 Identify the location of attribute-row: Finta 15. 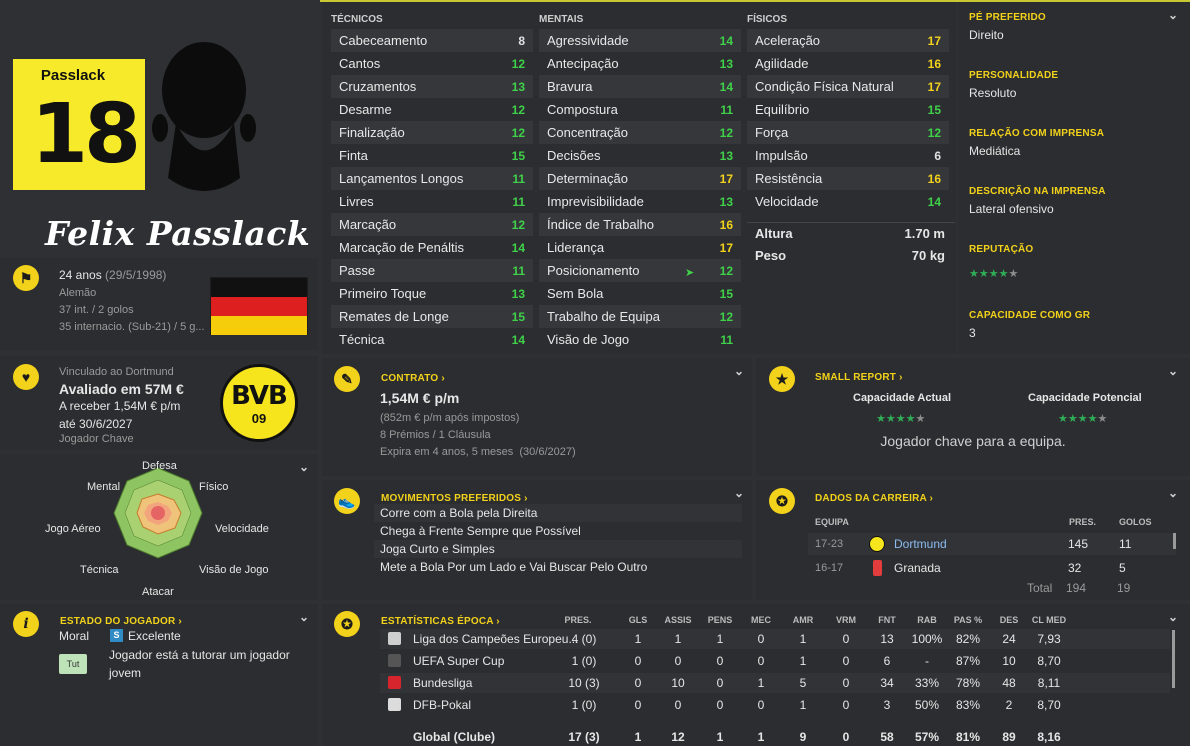
(432, 155).